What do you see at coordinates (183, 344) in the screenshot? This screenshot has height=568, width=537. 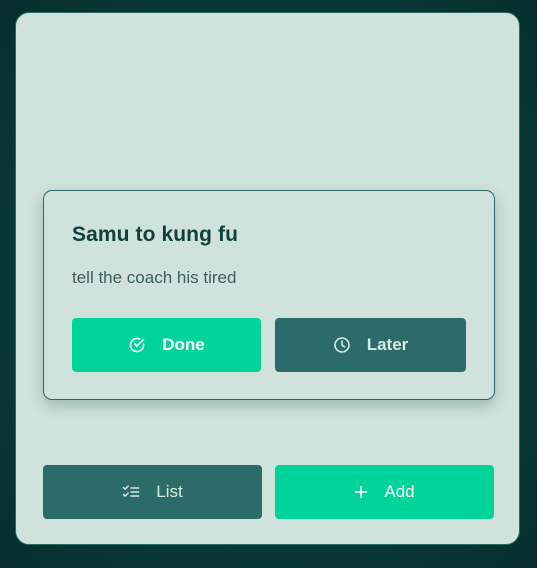 I see `done-label: Done` at bounding box center [183, 344].